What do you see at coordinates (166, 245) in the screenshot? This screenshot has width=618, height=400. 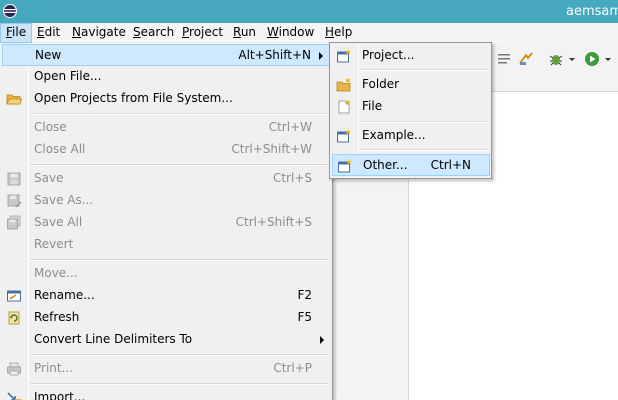 I see `file-menu-revert: Revert` at bounding box center [166, 245].